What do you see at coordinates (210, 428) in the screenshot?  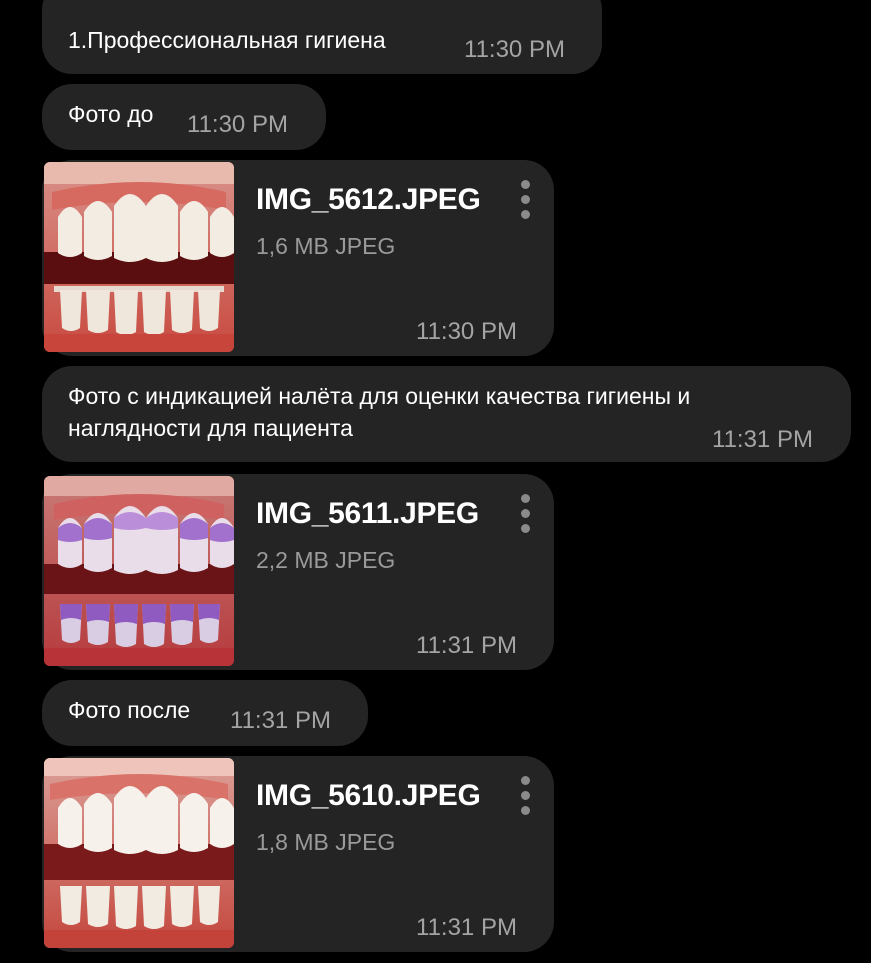 I see `message-text-line-2: наглядности для пациента` at bounding box center [210, 428].